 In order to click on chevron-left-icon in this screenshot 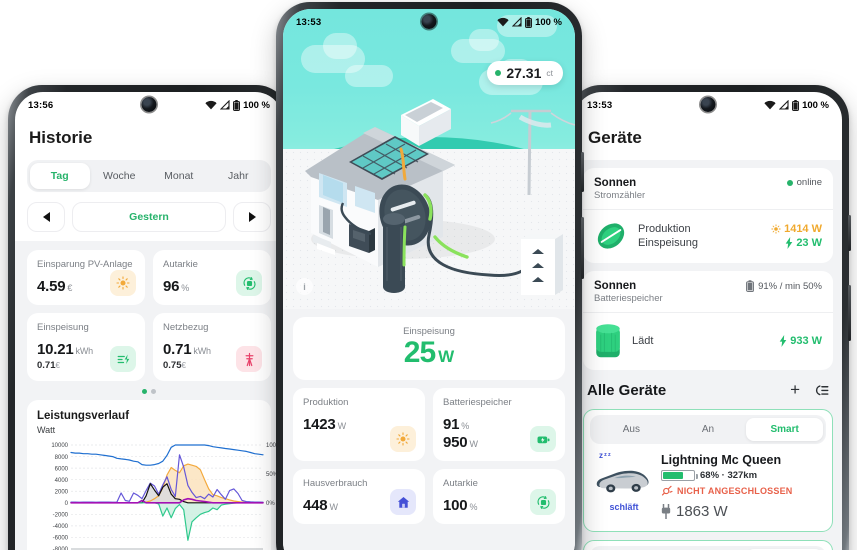, I will do `click(46, 217)`.